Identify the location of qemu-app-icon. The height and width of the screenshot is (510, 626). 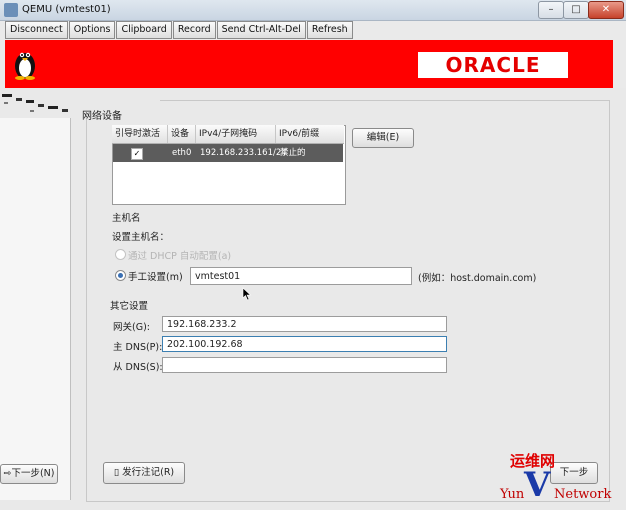
(11, 10).